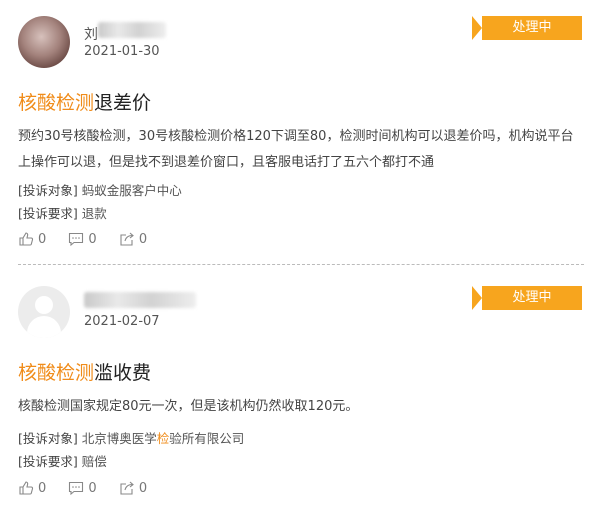 The width and height of the screenshot is (600, 512). What do you see at coordinates (122, 321) in the screenshot?
I see `post-date: 2021-02-07` at bounding box center [122, 321].